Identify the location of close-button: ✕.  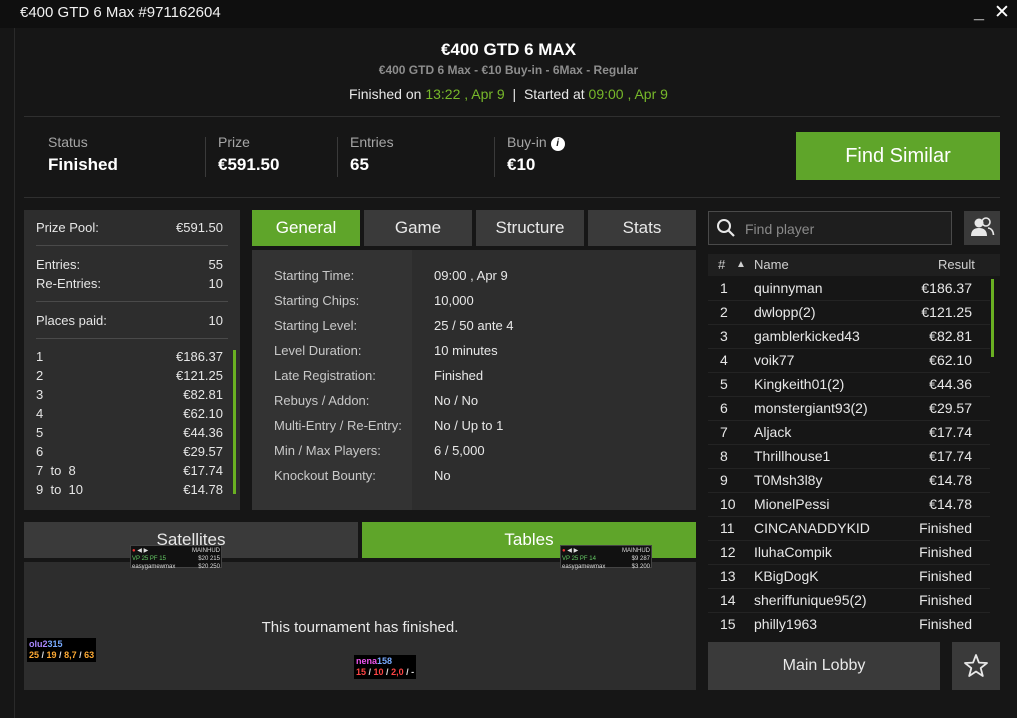
(1002, 12).